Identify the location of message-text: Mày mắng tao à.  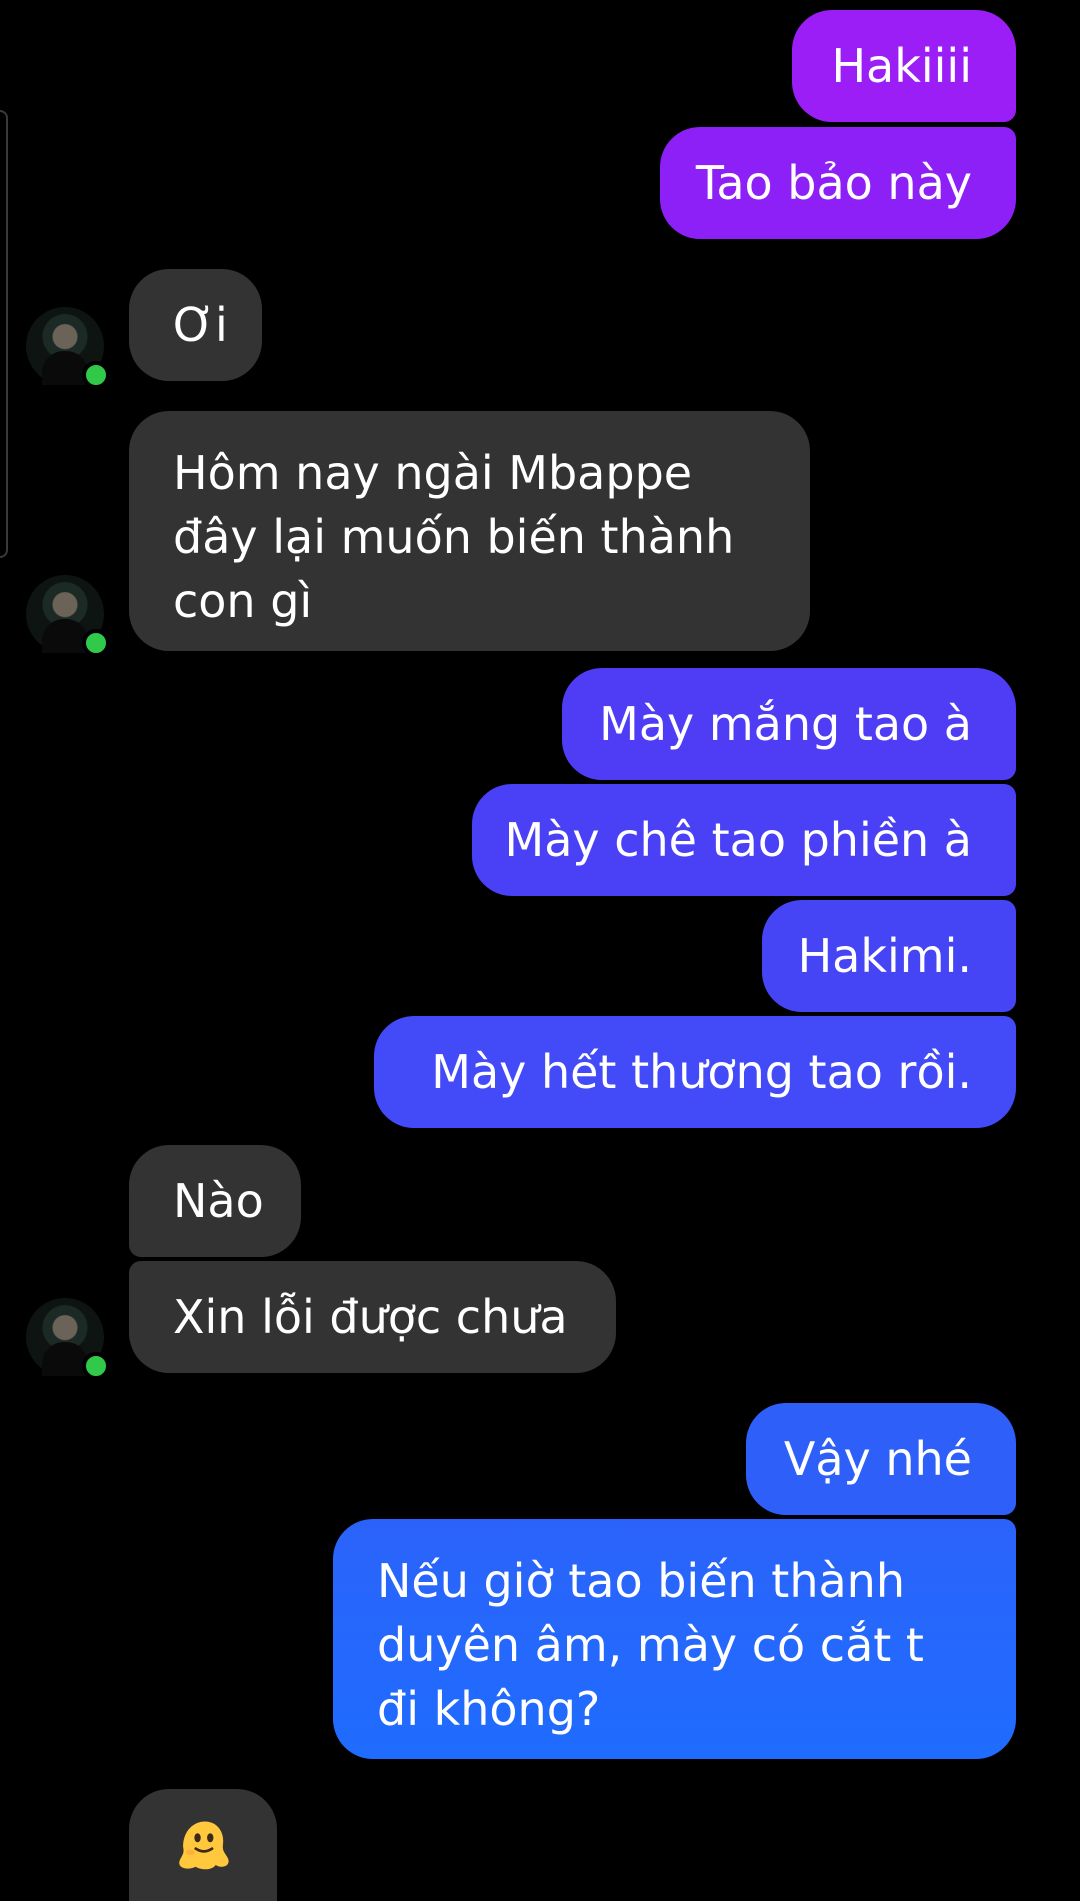
(785, 724).